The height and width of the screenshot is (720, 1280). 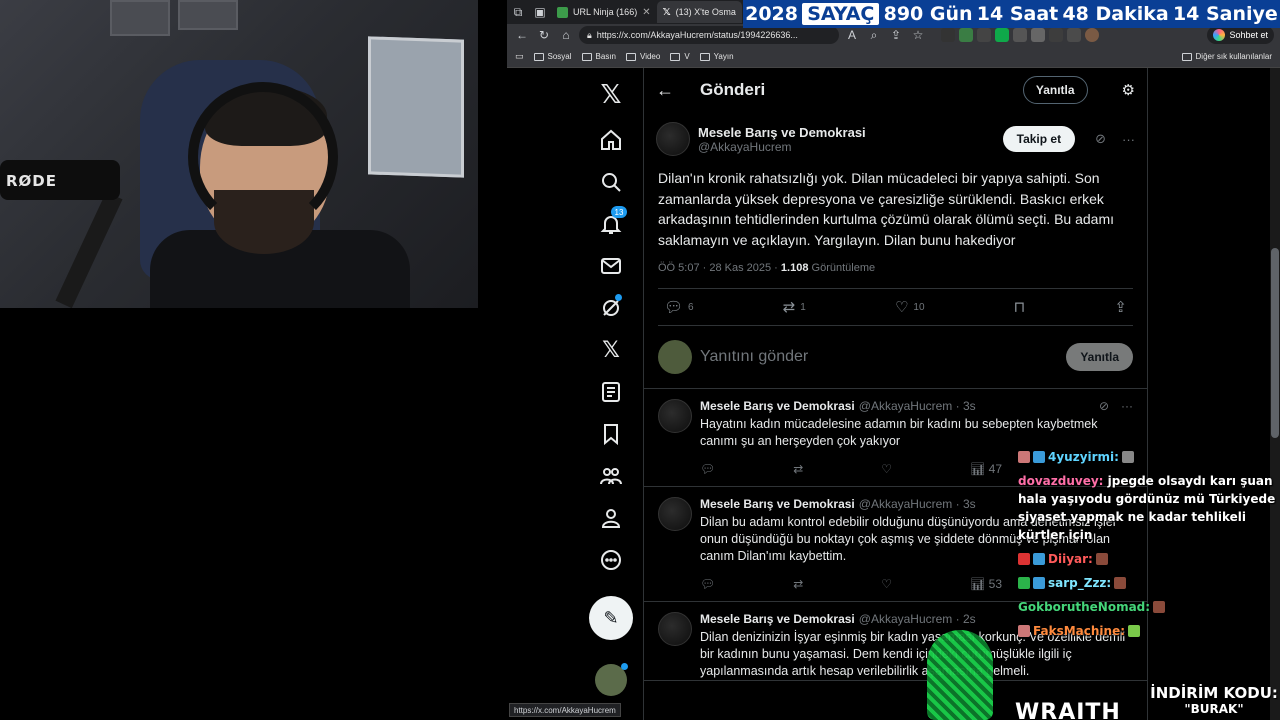 I want to click on bookmark-manager-icon: ▭, so click(x=519, y=56).